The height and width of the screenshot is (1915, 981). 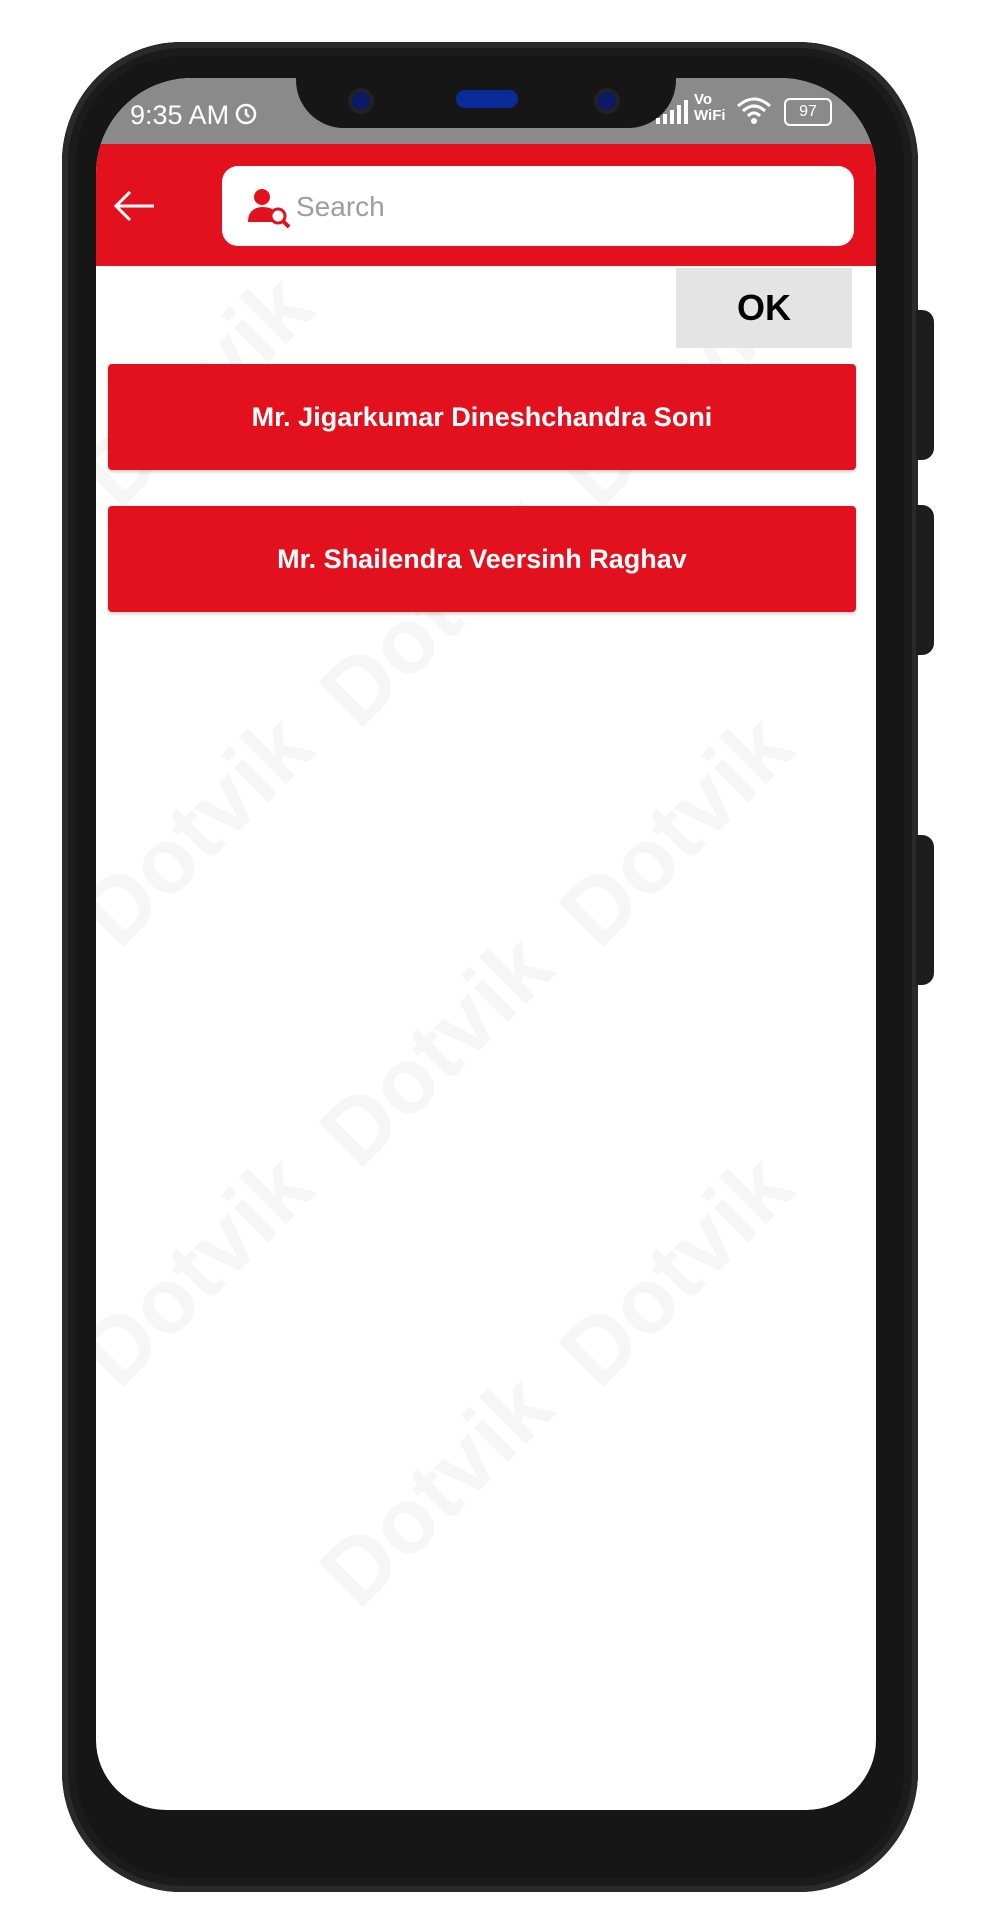 I want to click on battery-icon: 97, so click(x=808, y=112).